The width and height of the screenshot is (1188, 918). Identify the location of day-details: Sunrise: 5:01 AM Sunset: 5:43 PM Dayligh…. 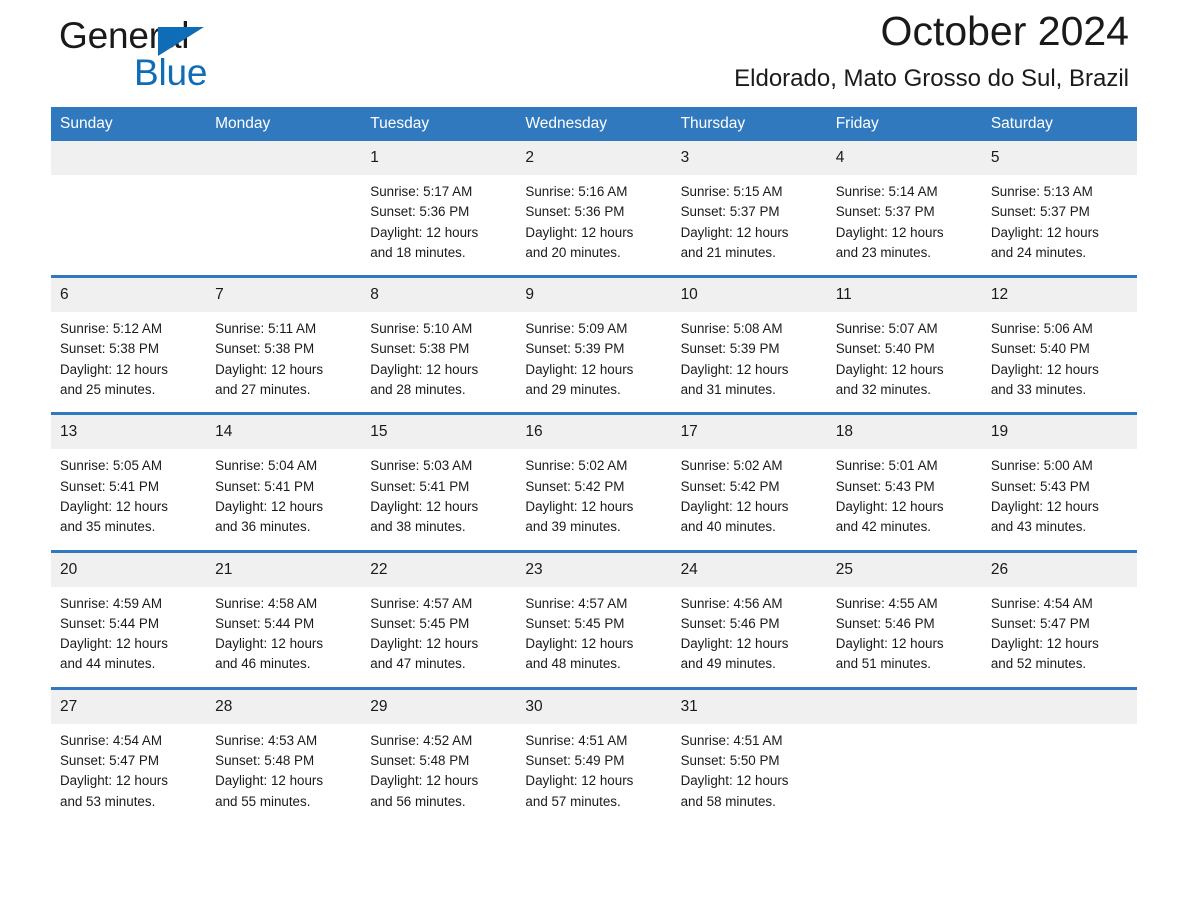
(904, 499).